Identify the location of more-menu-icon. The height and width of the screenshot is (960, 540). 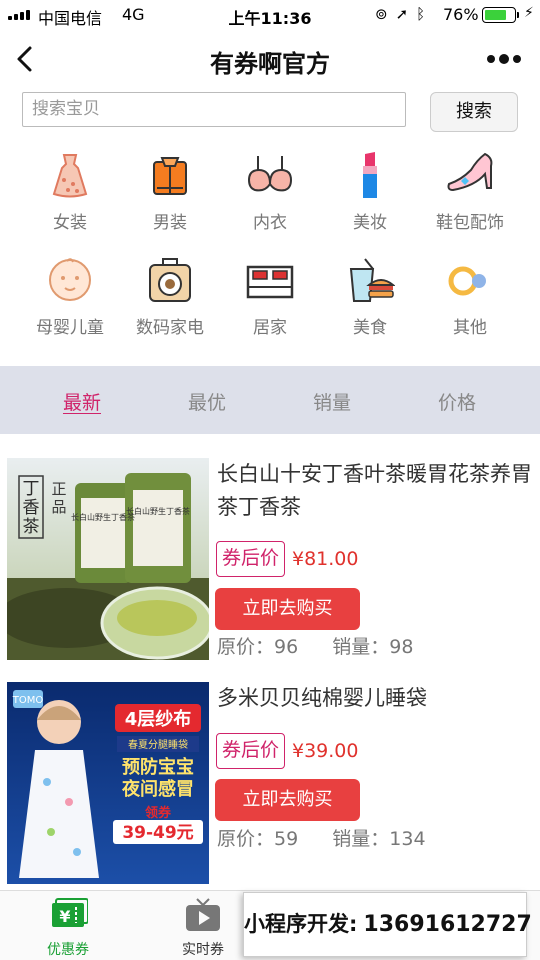
(504, 59).